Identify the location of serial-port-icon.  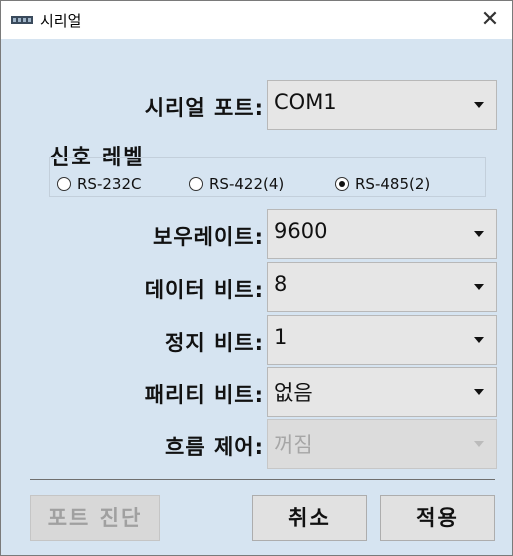
(22, 20).